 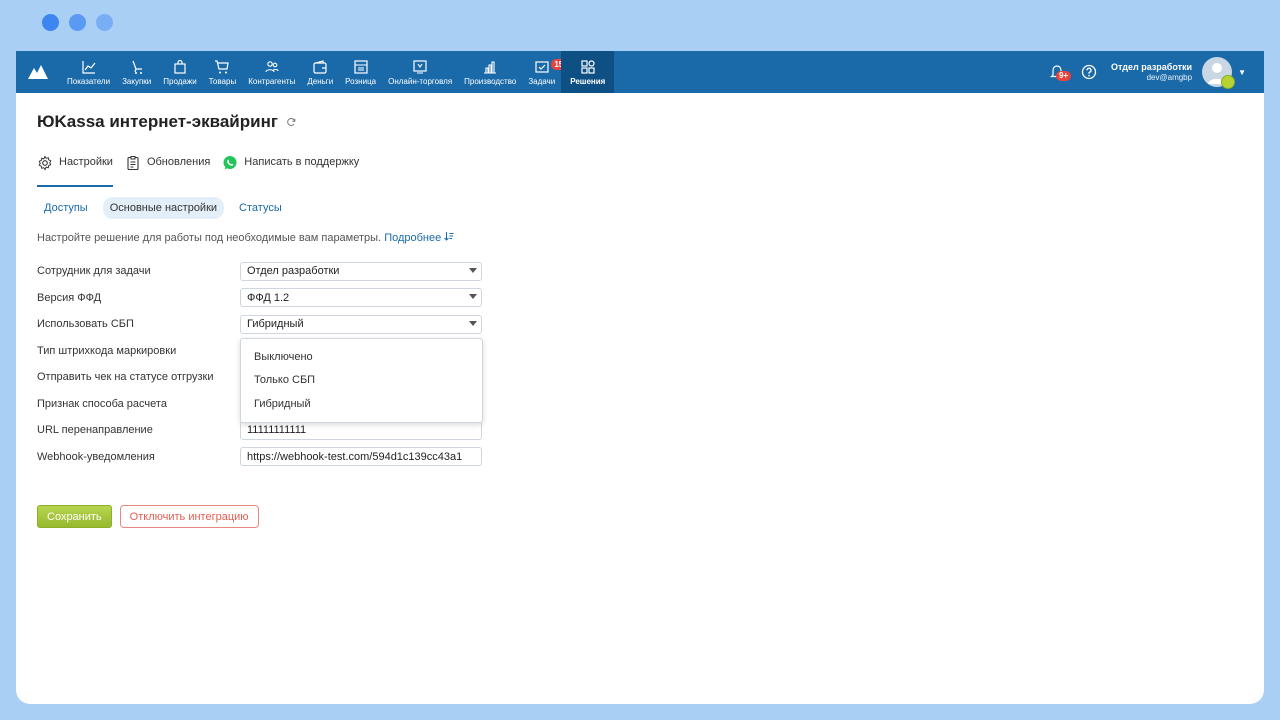 I want to click on subtab-main-settings: Основные настройки, so click(x=163, y=208).